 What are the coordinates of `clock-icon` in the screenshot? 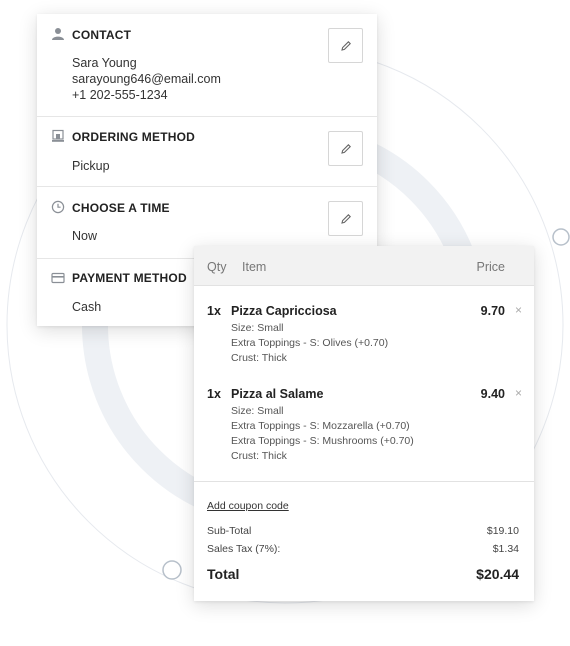 It's located at (58, 207).